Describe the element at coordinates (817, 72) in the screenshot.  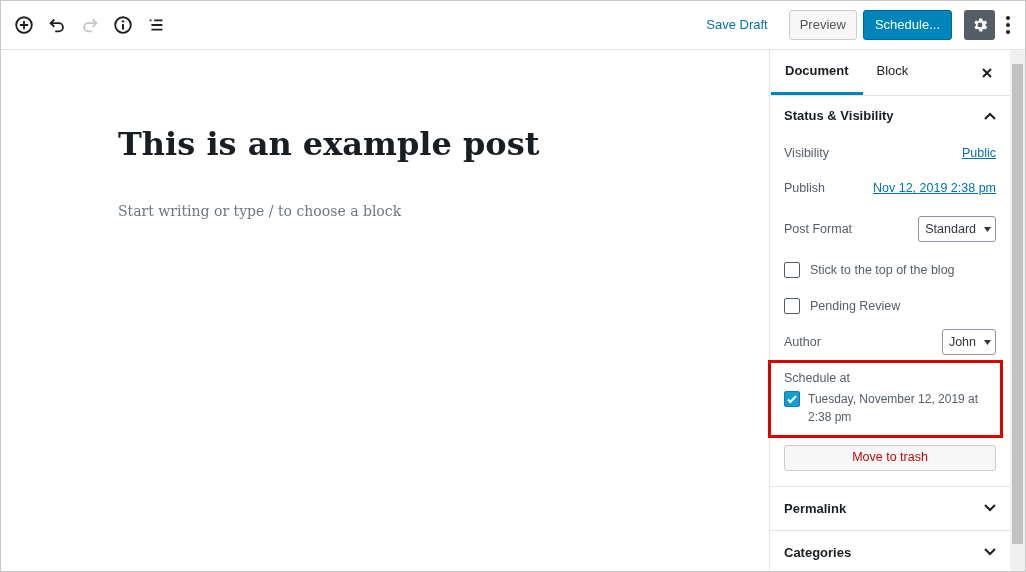
I see `sidebar-tab: Document` at that location.